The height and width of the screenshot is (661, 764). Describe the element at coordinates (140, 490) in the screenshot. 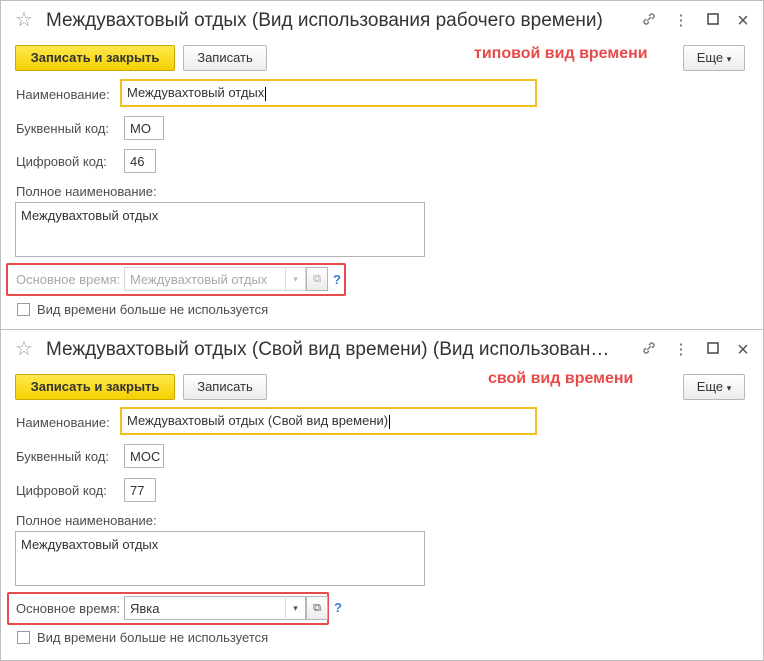

I see `digit-code-input: 77` at that location.